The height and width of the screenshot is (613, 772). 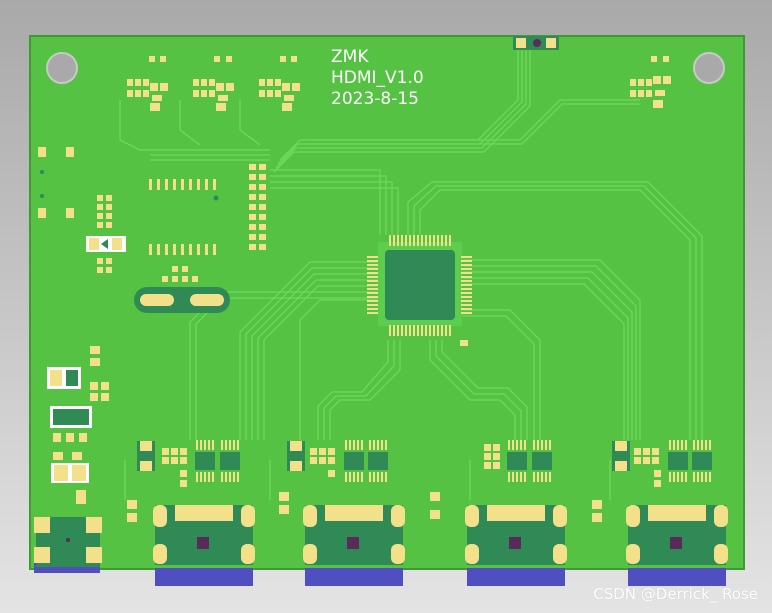 I want to click on silkscreen-line-3: 2023-8-15, so click(x=375, y=99).